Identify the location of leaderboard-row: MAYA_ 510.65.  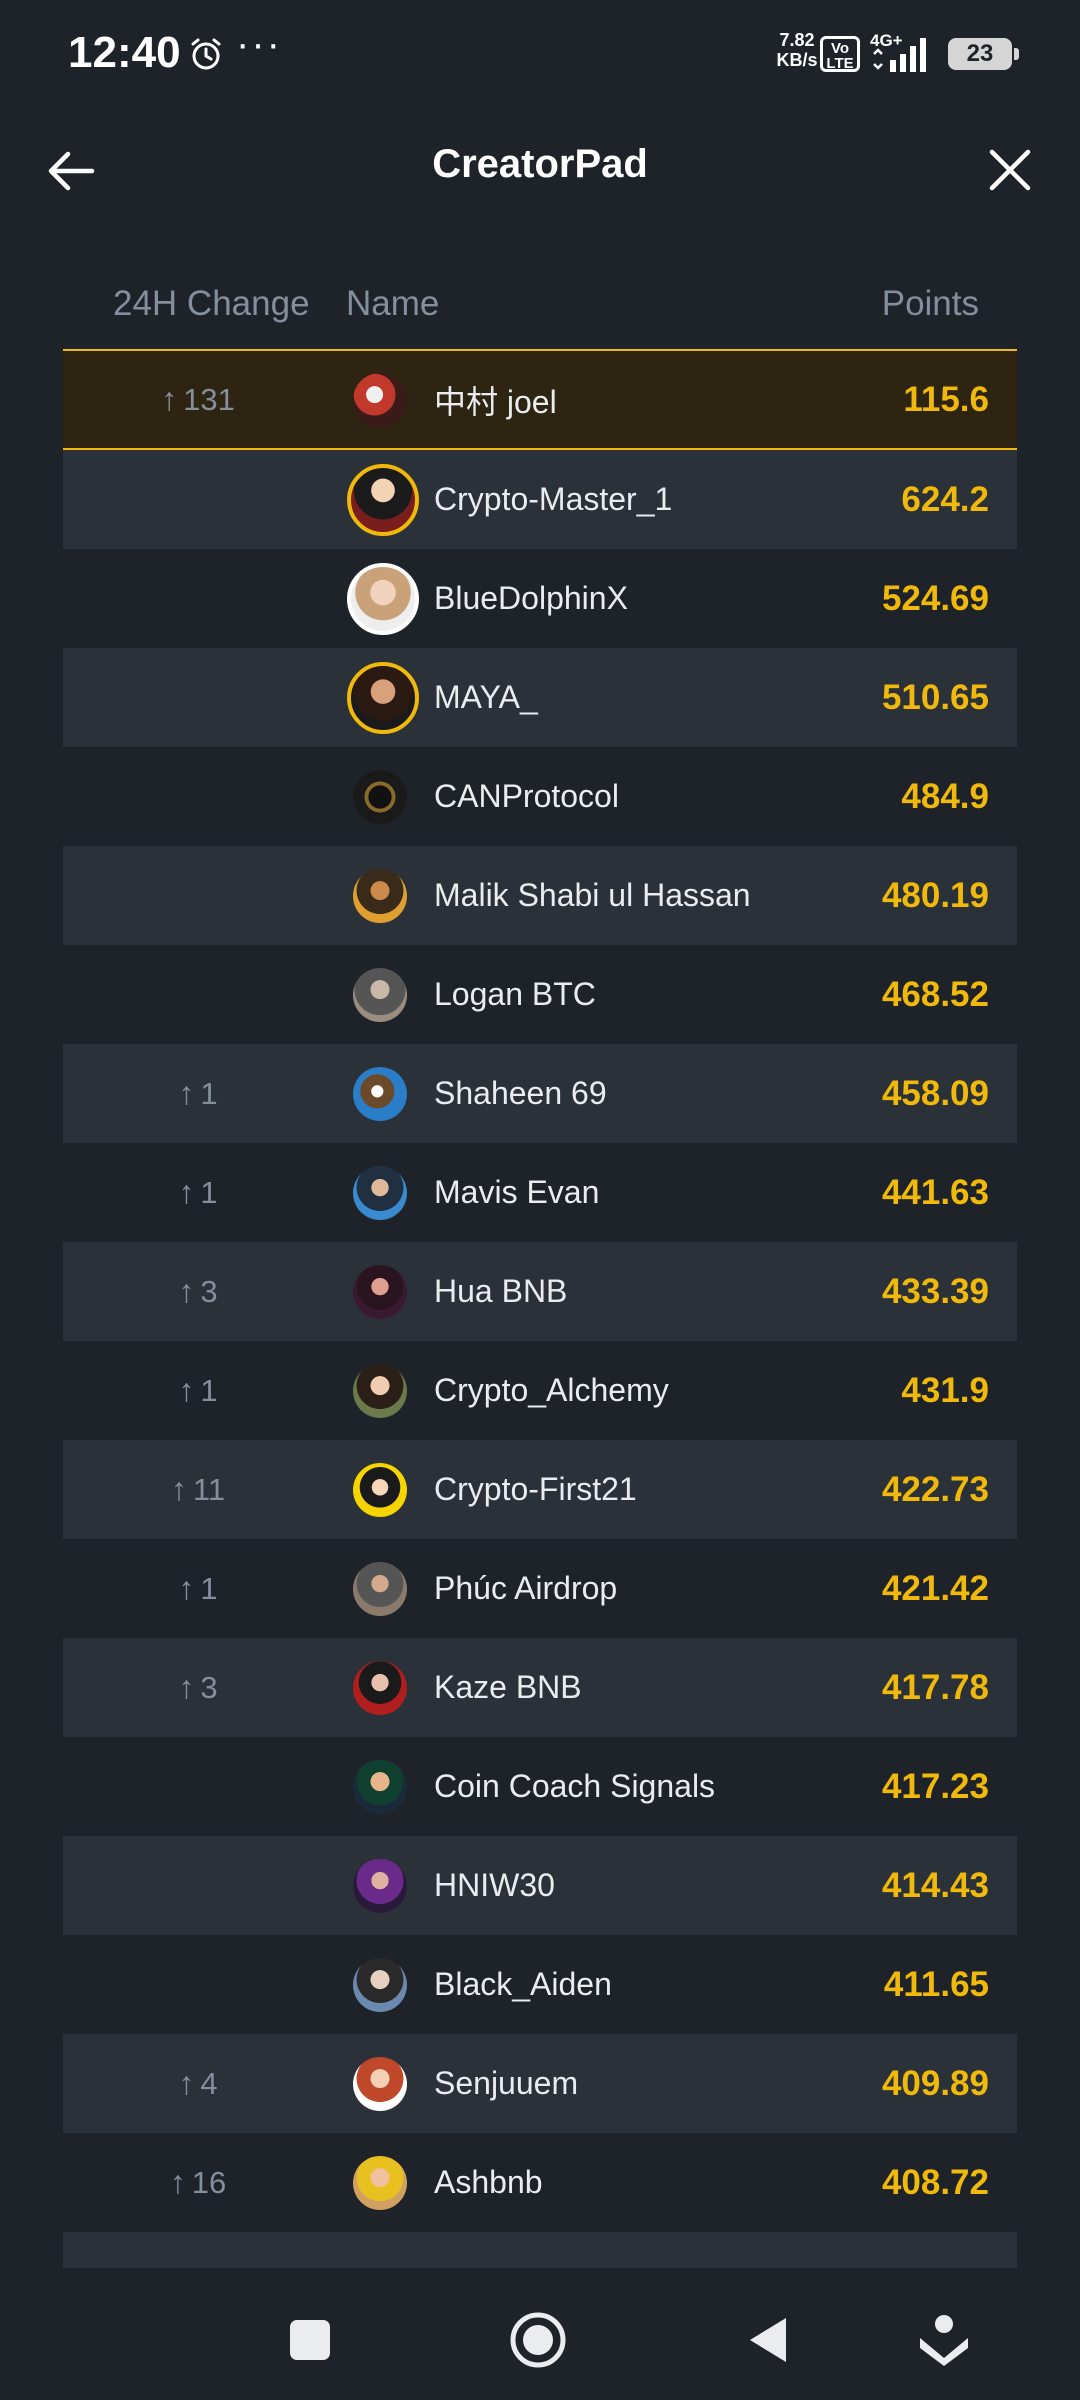
(540, 697).